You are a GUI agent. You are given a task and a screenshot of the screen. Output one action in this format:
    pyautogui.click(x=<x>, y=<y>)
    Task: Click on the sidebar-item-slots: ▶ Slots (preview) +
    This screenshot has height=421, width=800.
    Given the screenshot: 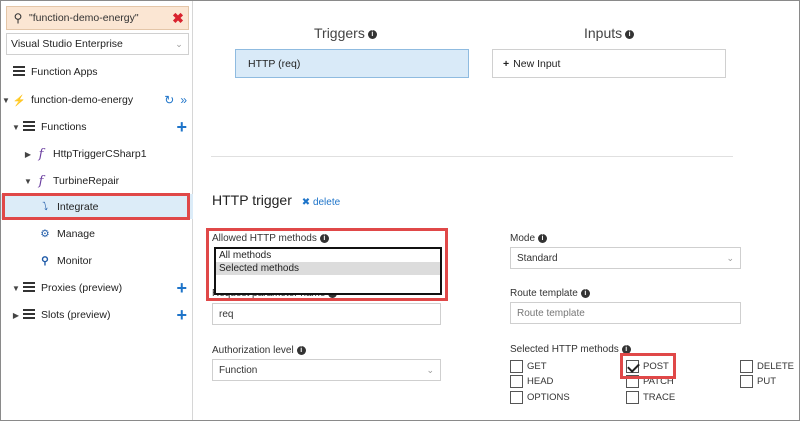 What is the action you would take?
    pyautogui.click(x=97, y=315)
    